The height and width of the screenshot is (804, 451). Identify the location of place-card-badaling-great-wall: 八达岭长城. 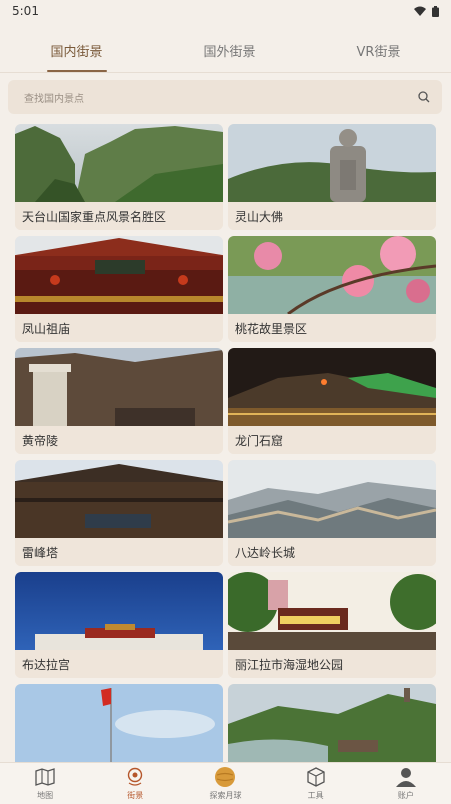
(332, 513).